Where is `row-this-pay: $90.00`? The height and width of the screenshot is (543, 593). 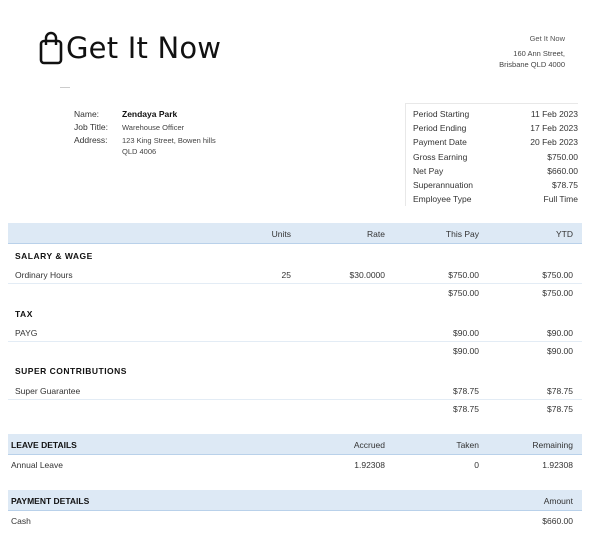 row-this-pay: $90.00 is located at coordinates (466, 333).